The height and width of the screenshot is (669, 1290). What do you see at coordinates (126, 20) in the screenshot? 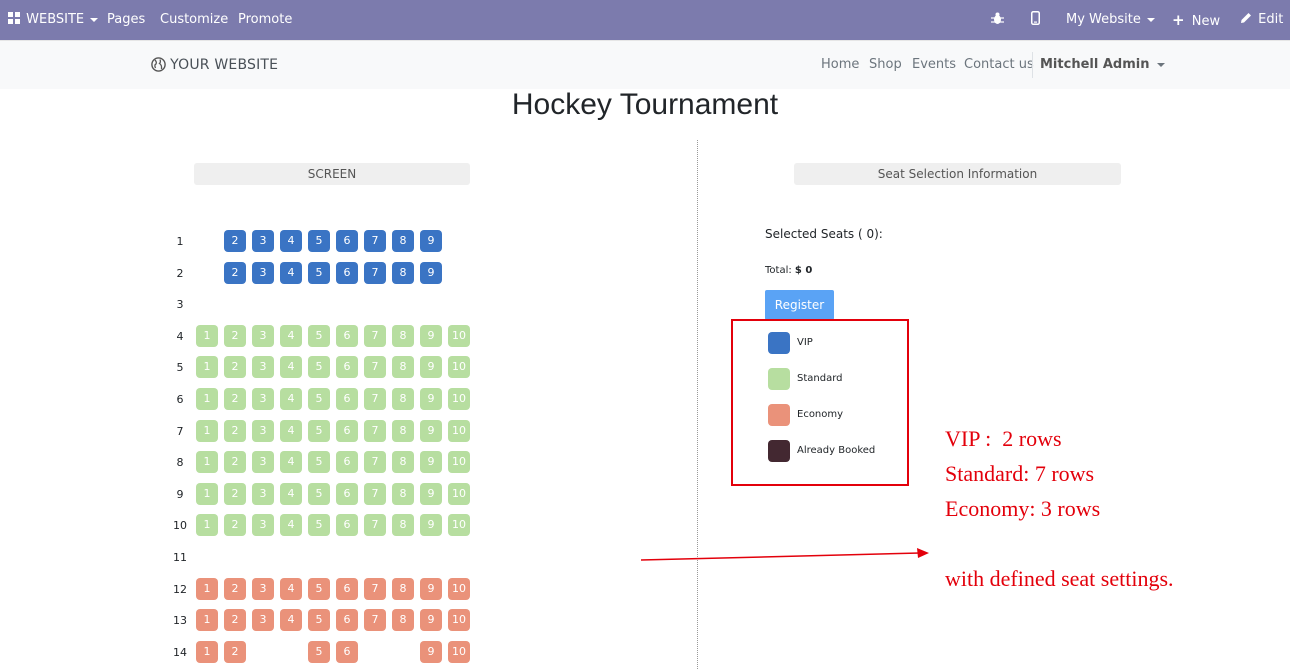
I see `pages-menu: Pages` at bounding box center [126, 20].